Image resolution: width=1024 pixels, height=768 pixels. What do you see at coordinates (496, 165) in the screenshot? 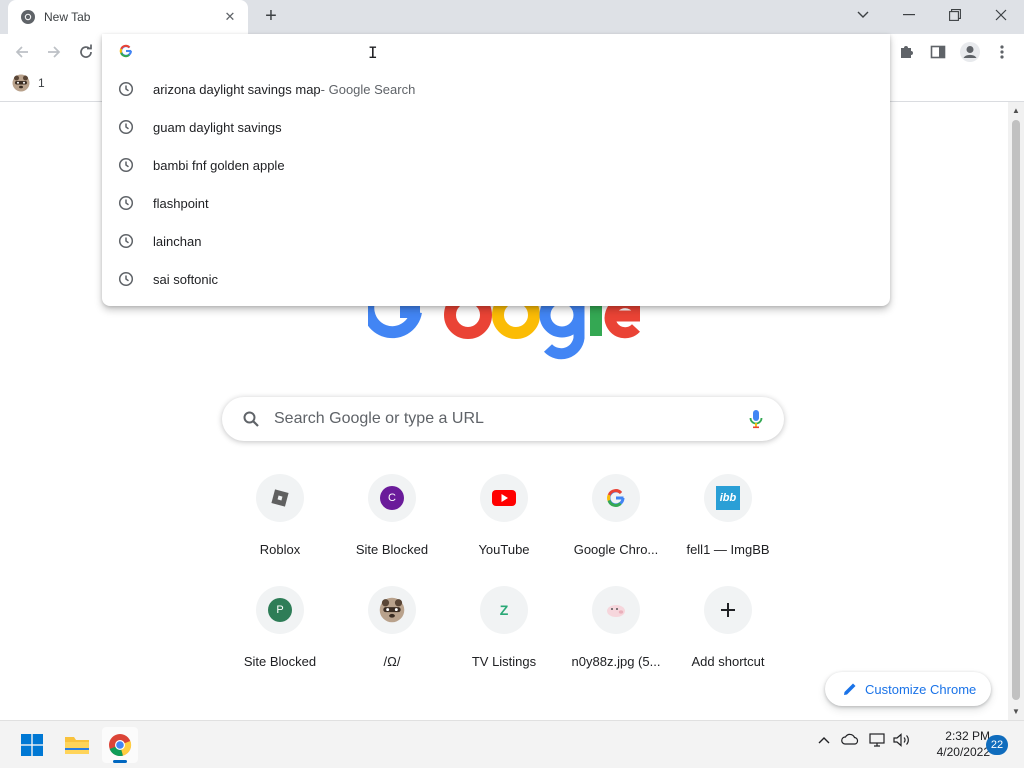
I see `suggestion-item: bambi fnf golden apple` at bounding box center [496, 165].